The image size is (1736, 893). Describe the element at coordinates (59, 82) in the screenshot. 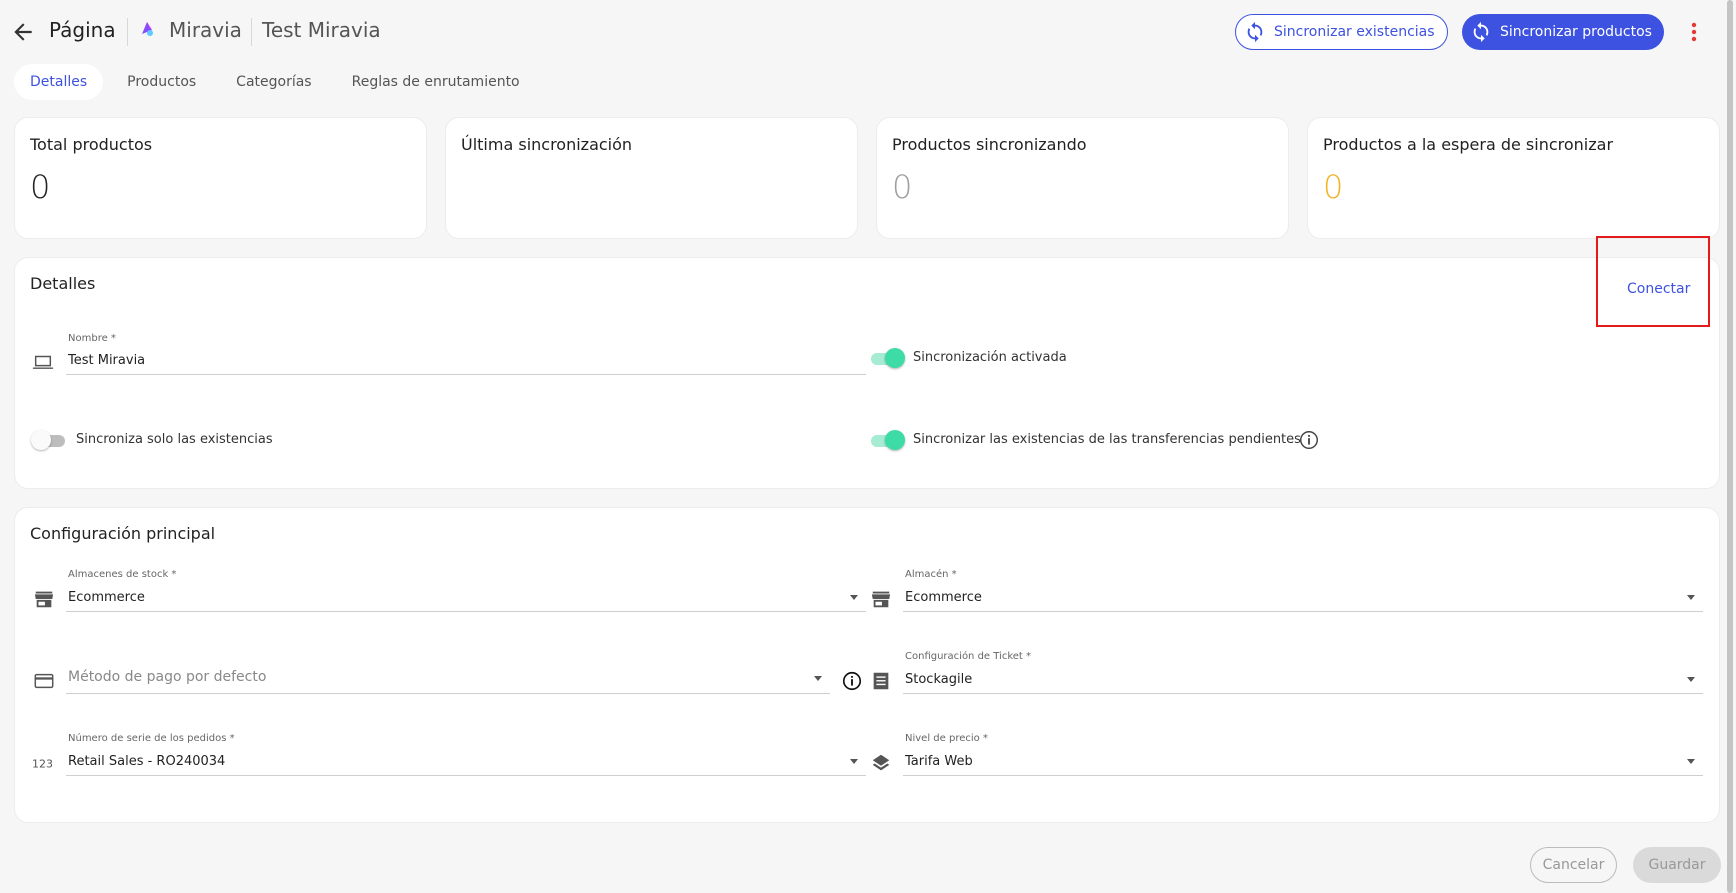

I see `tab-detalles: Detalles` at that location.